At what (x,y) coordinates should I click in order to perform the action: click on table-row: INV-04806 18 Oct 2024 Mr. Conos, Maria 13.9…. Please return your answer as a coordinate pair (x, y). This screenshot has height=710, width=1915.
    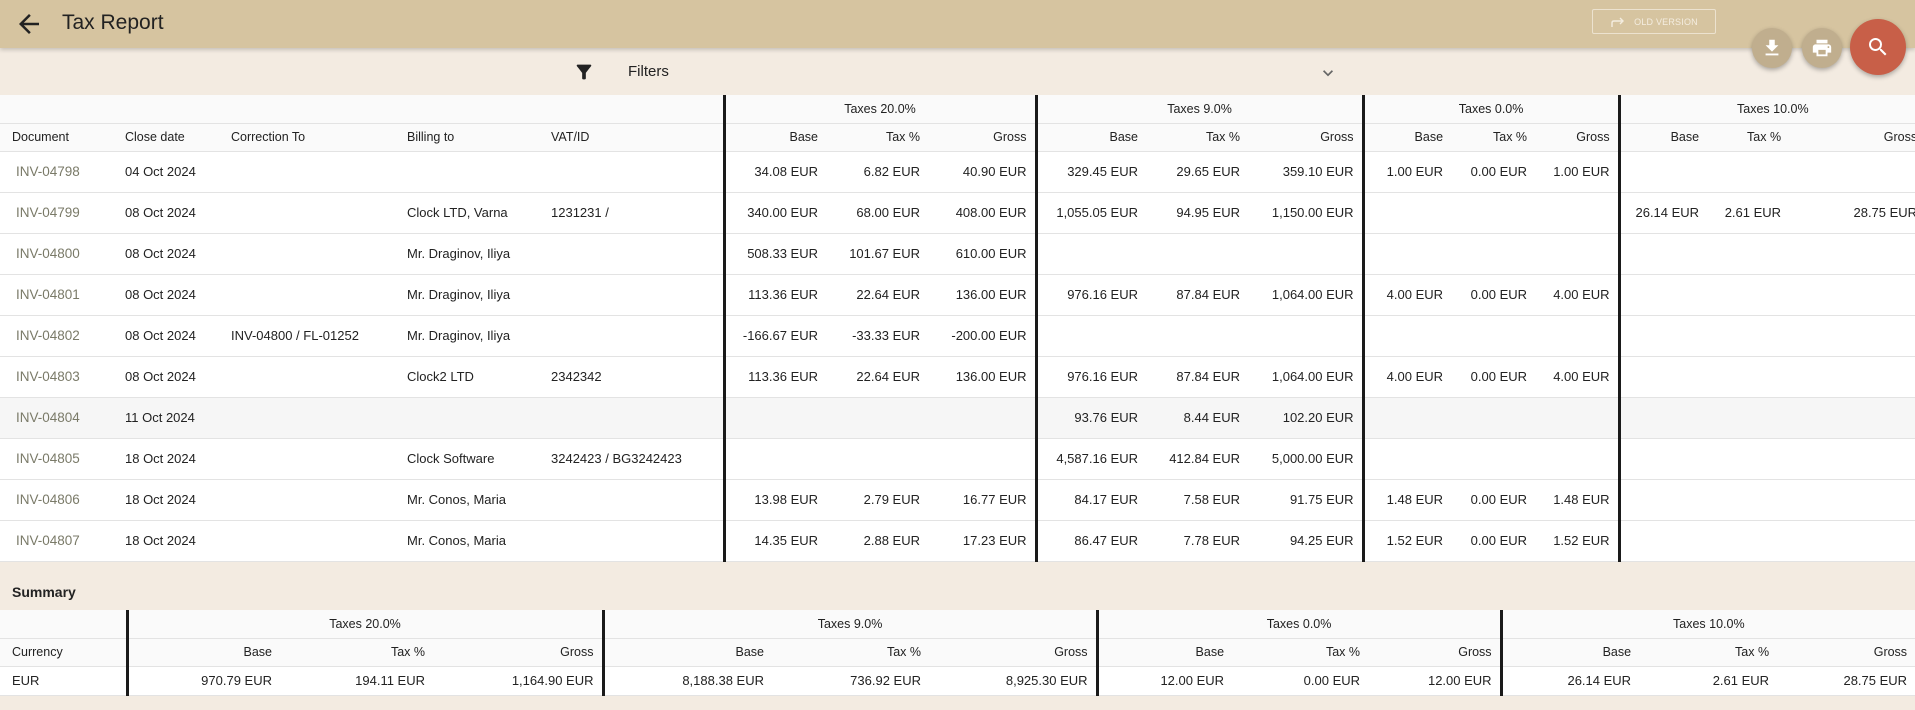
    Looking at the image, I should click on (957, 500).